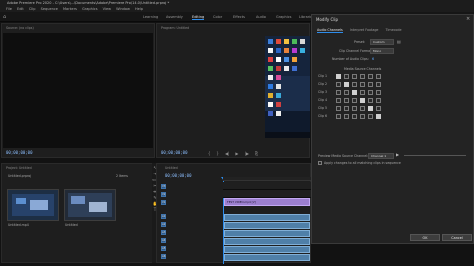 The width and height of the screenshot is (474, 266). Describe the element at coordinates (163, 232) in the screenshot. I see `track-a3: A3` at that location.